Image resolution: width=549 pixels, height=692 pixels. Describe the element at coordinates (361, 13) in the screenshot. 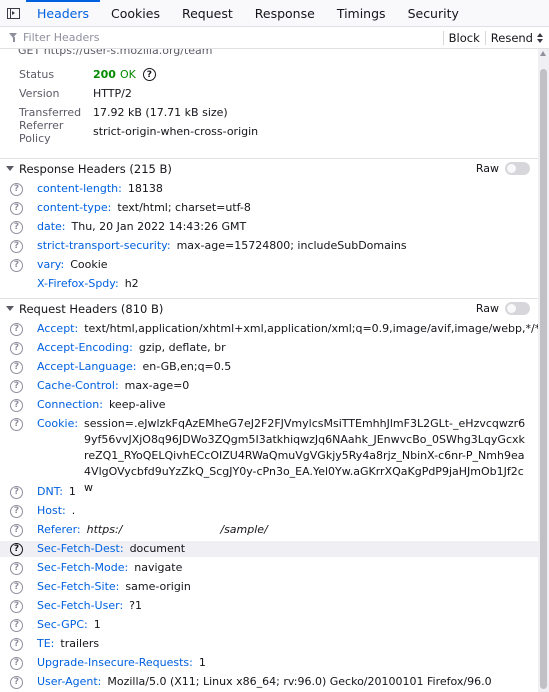

I see `tab-timings: Timings` at that location.